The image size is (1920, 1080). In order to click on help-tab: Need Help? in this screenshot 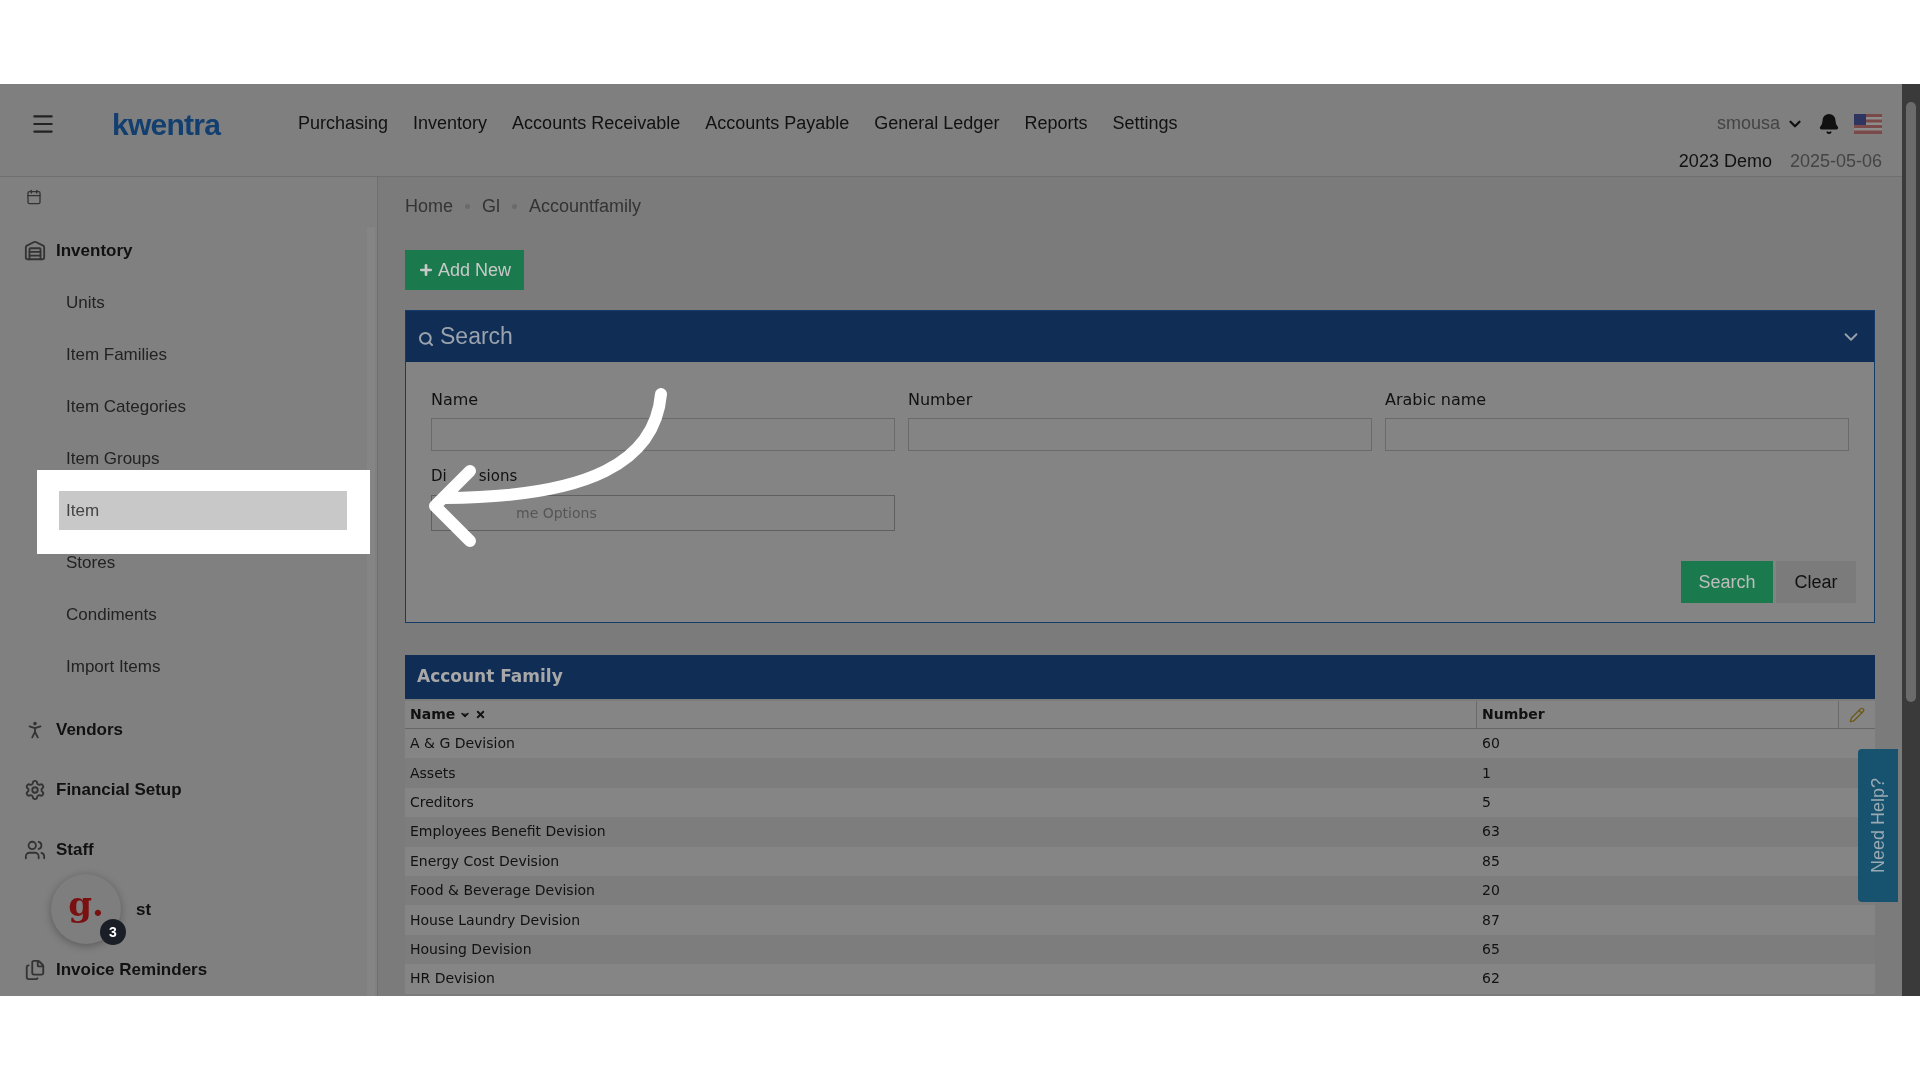, I will do `click(1878, 825)`.